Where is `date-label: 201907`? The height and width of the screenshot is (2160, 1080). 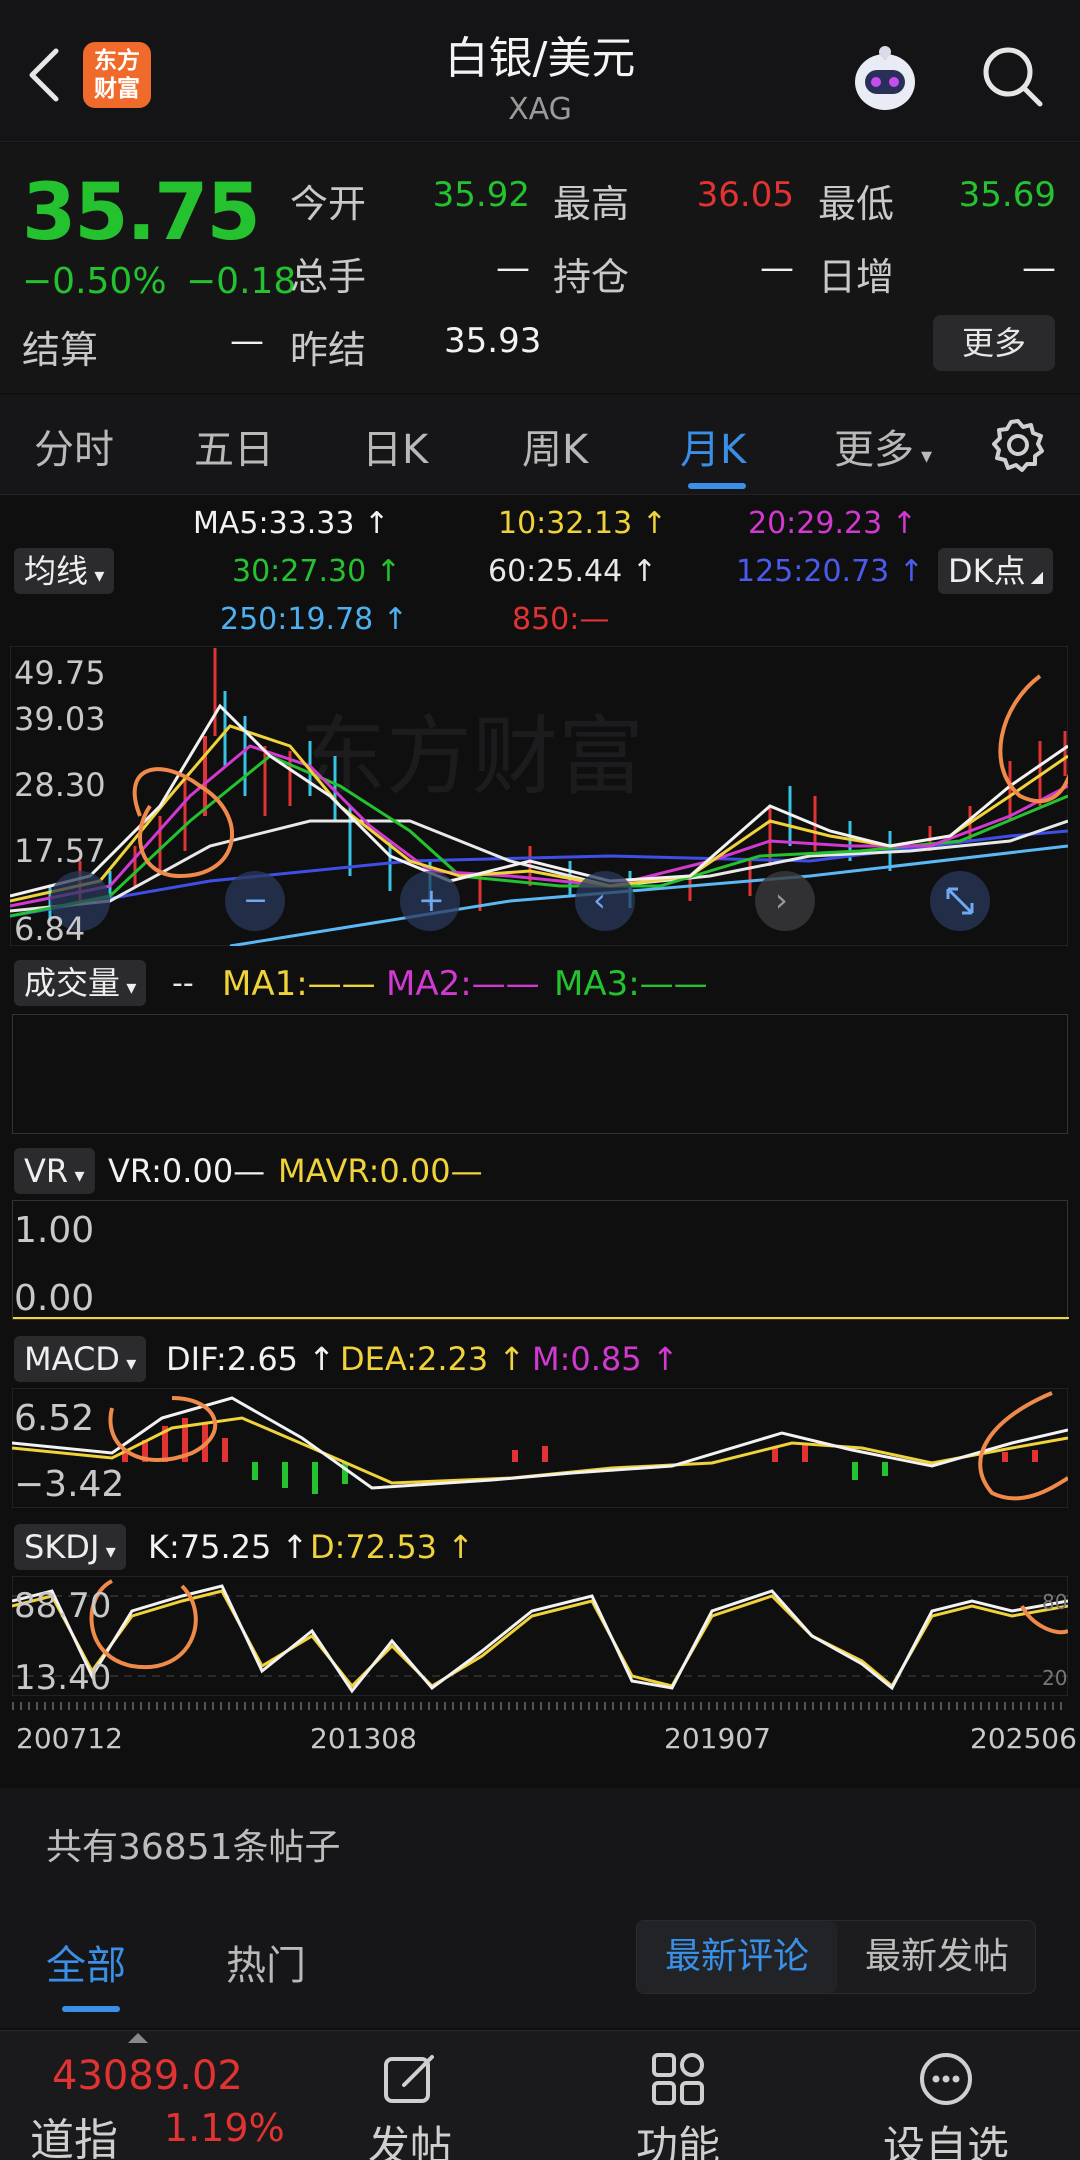
date-label: 201907 is located at coordinates (717, 1738).